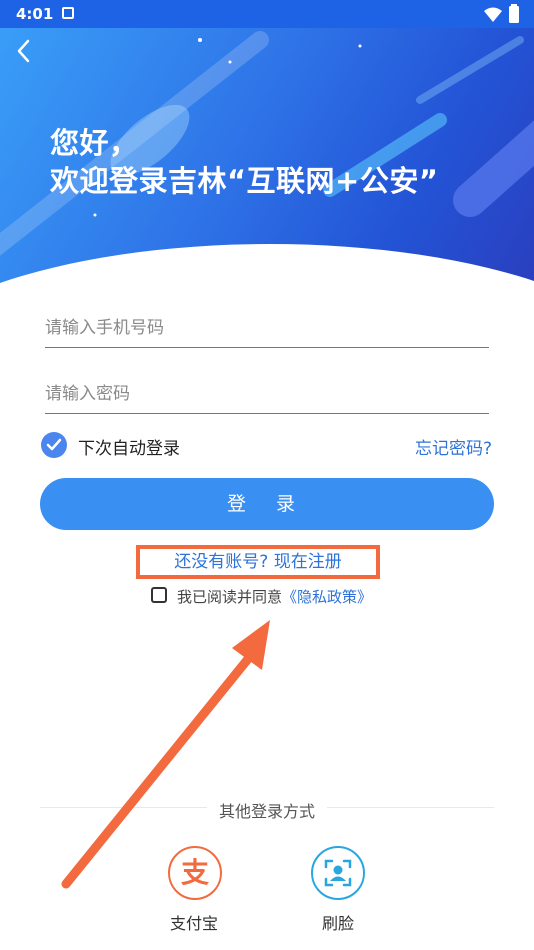  I want to click on auto-login-checkbox, so click(54, 445).